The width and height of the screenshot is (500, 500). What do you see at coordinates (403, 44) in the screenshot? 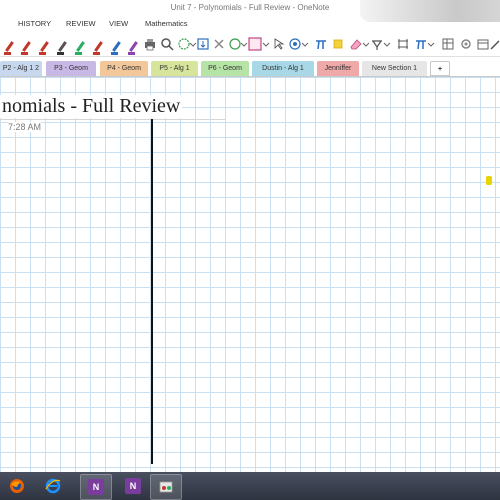
I see `math-symbol-icon` at bounding box center [403, 44].